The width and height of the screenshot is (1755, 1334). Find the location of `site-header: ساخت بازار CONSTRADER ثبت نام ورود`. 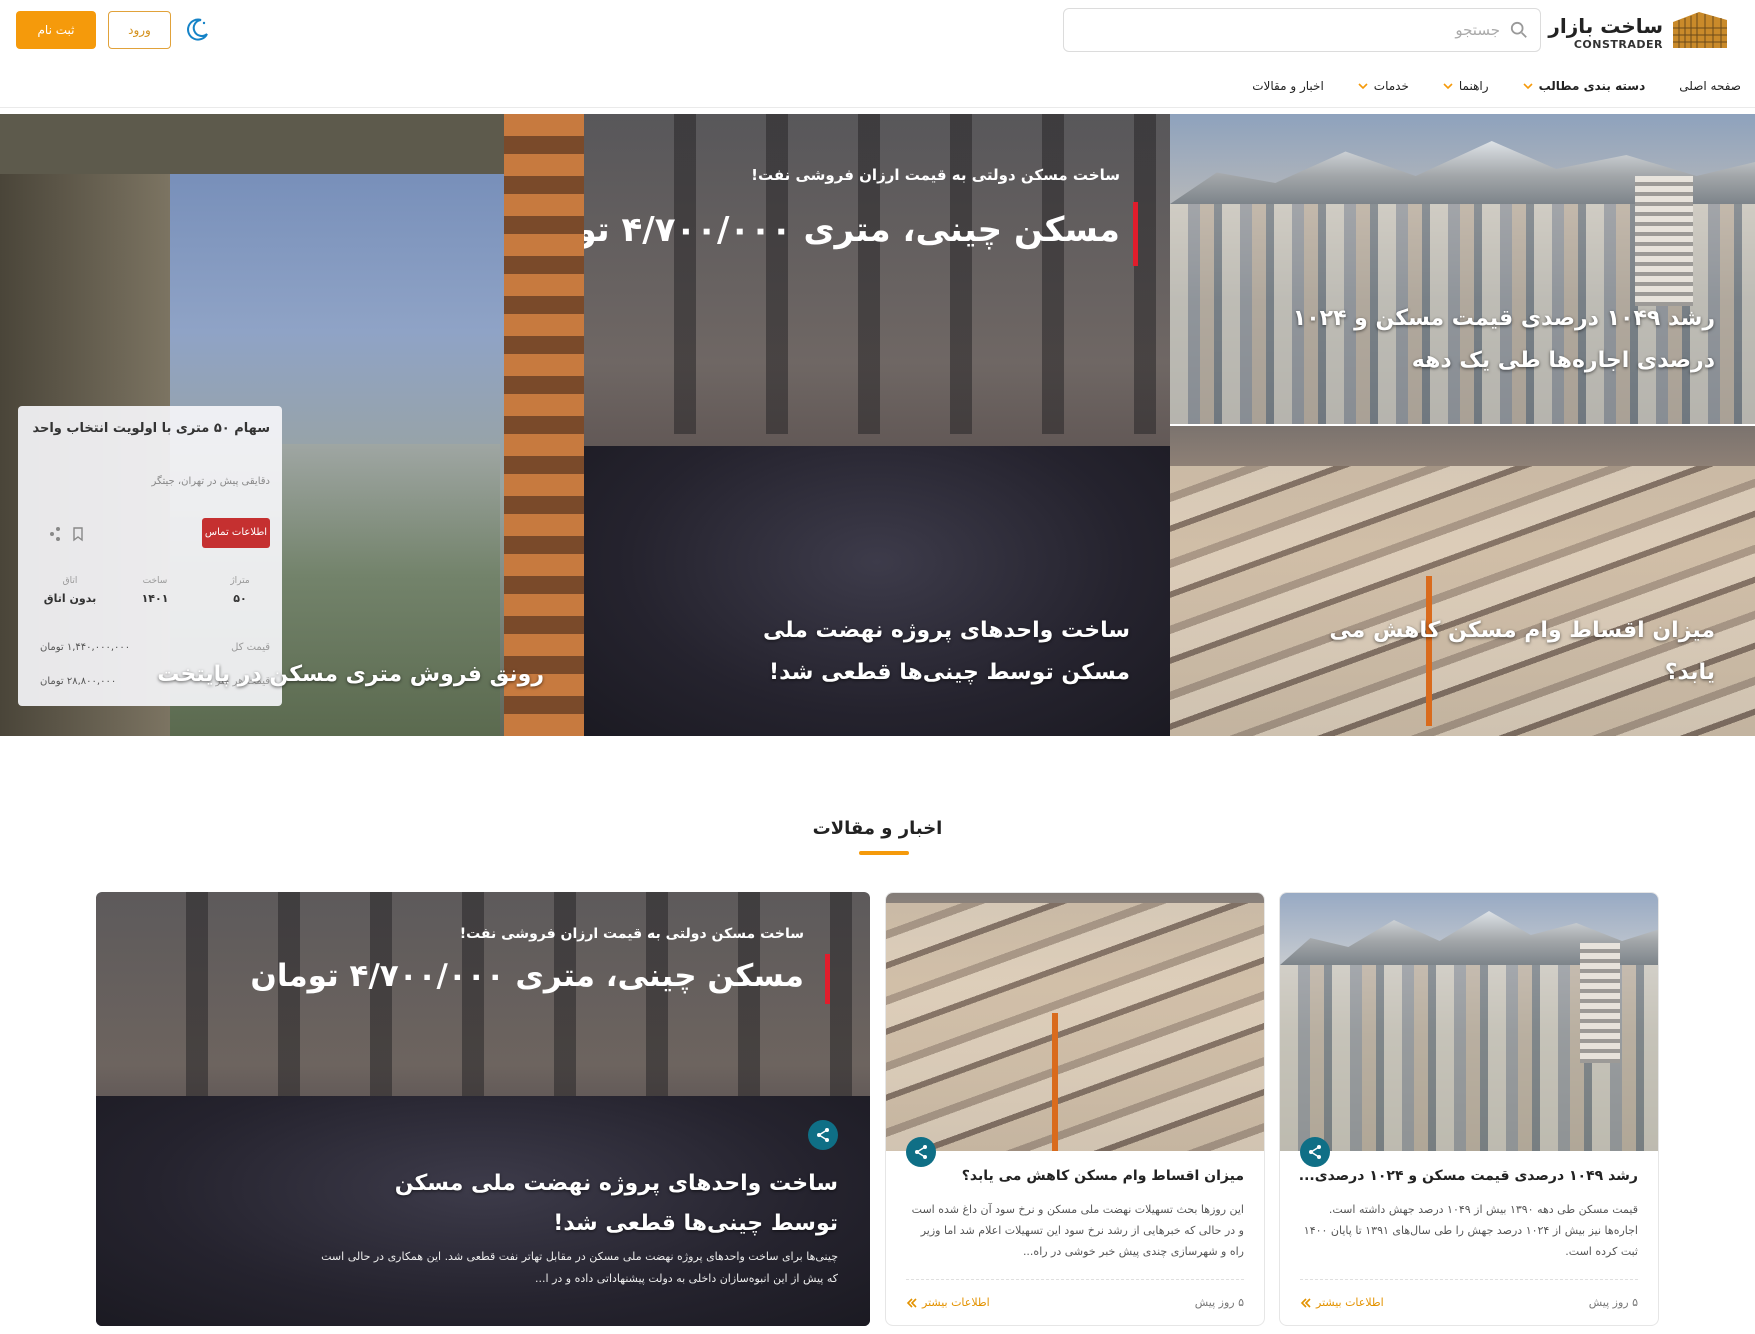

site-header: ساخت بازار CONSTRADER ثبت نام ورود is located at coordinates (877, 31).